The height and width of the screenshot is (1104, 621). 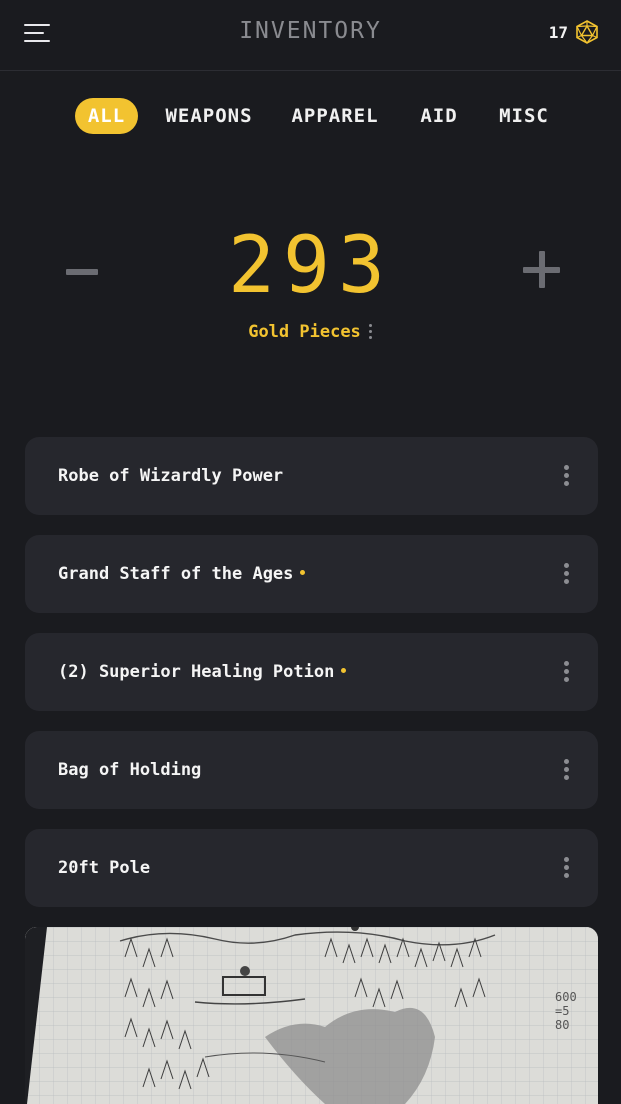 What do you see at coordinates (304, 332) in the screenshot?
I see `gold-label: Gold Pieces` at bounding box center [304, 332].